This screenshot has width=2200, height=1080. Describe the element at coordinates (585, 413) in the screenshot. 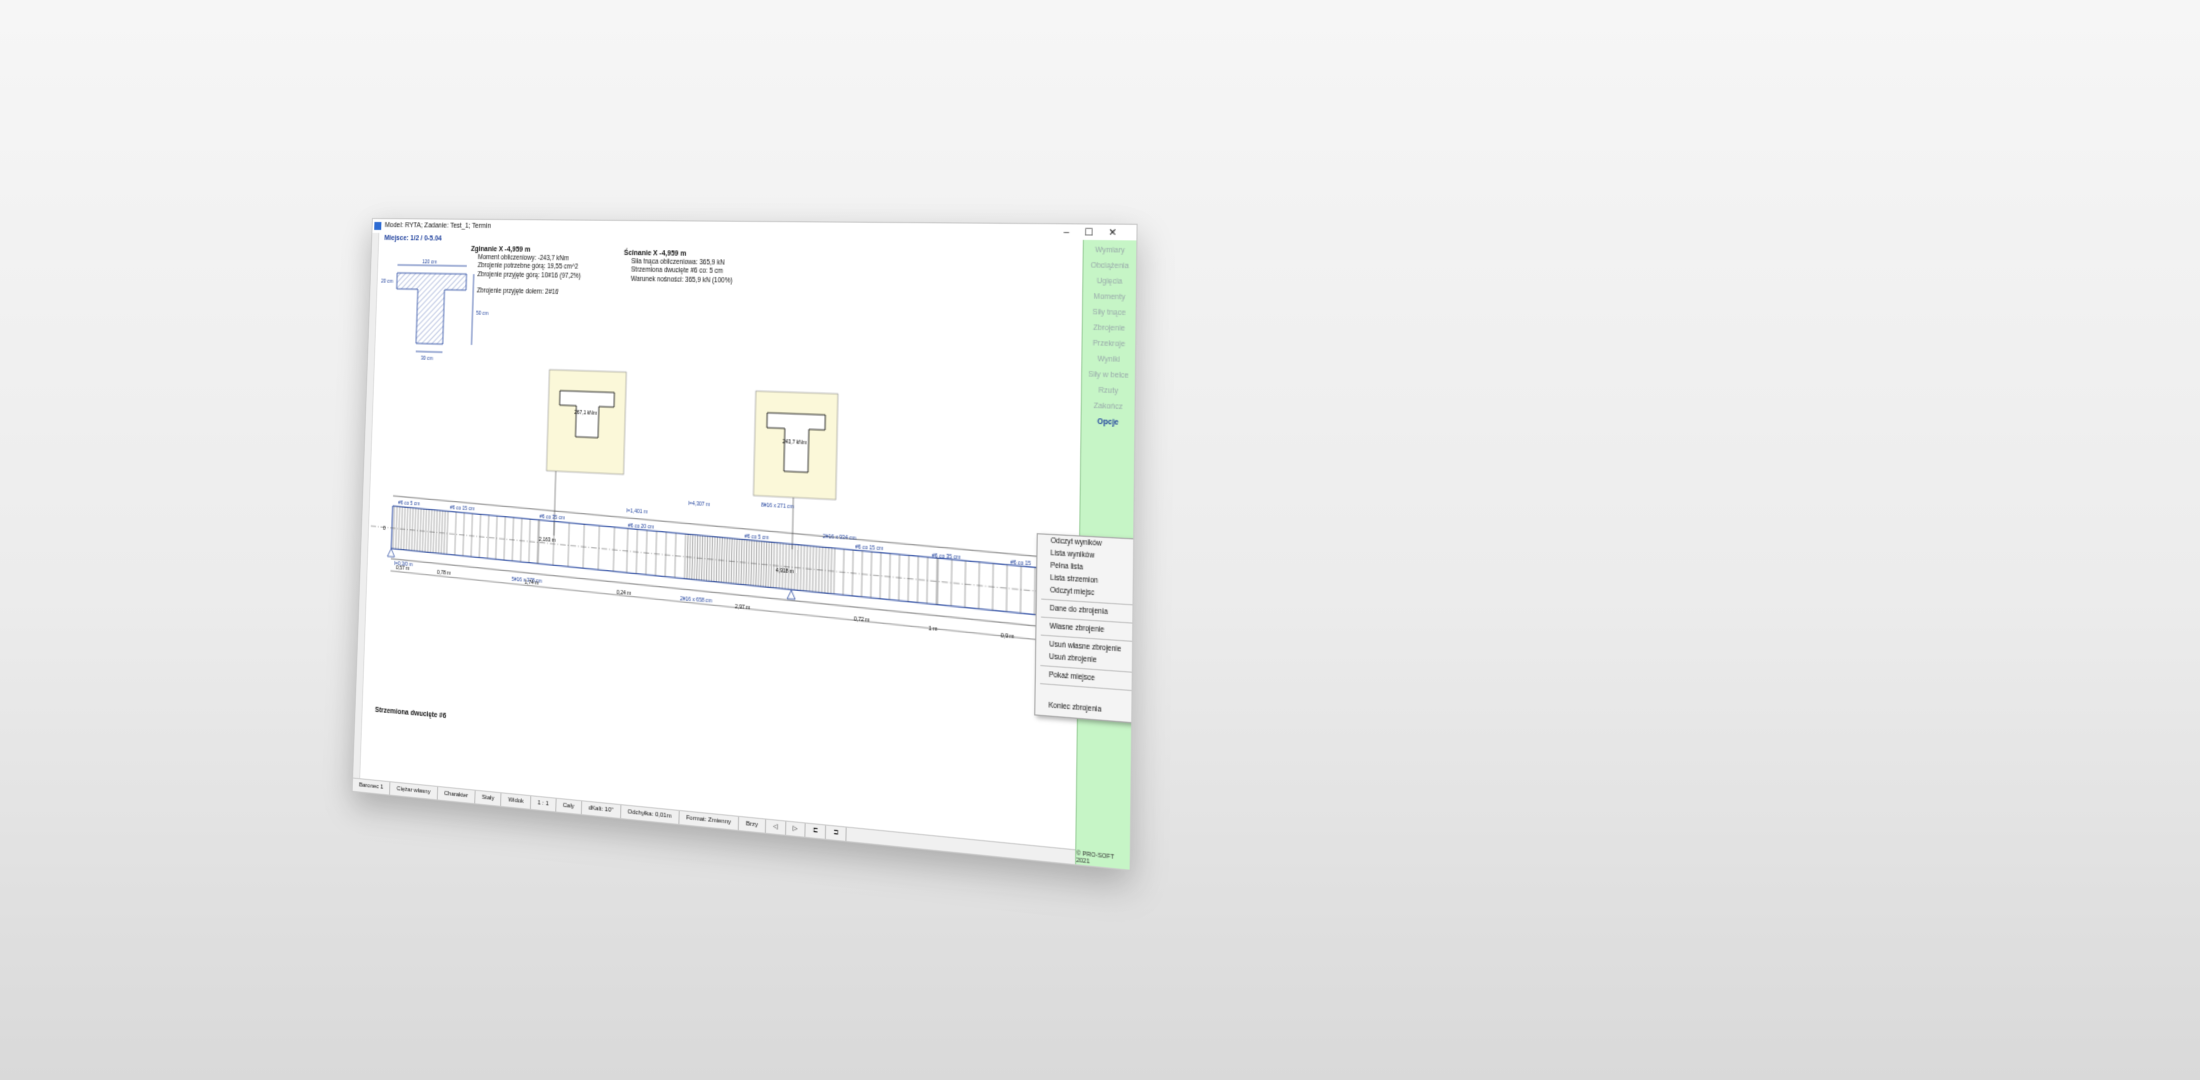

I see `popup-left-moment: 267,1 kNm` at that location.